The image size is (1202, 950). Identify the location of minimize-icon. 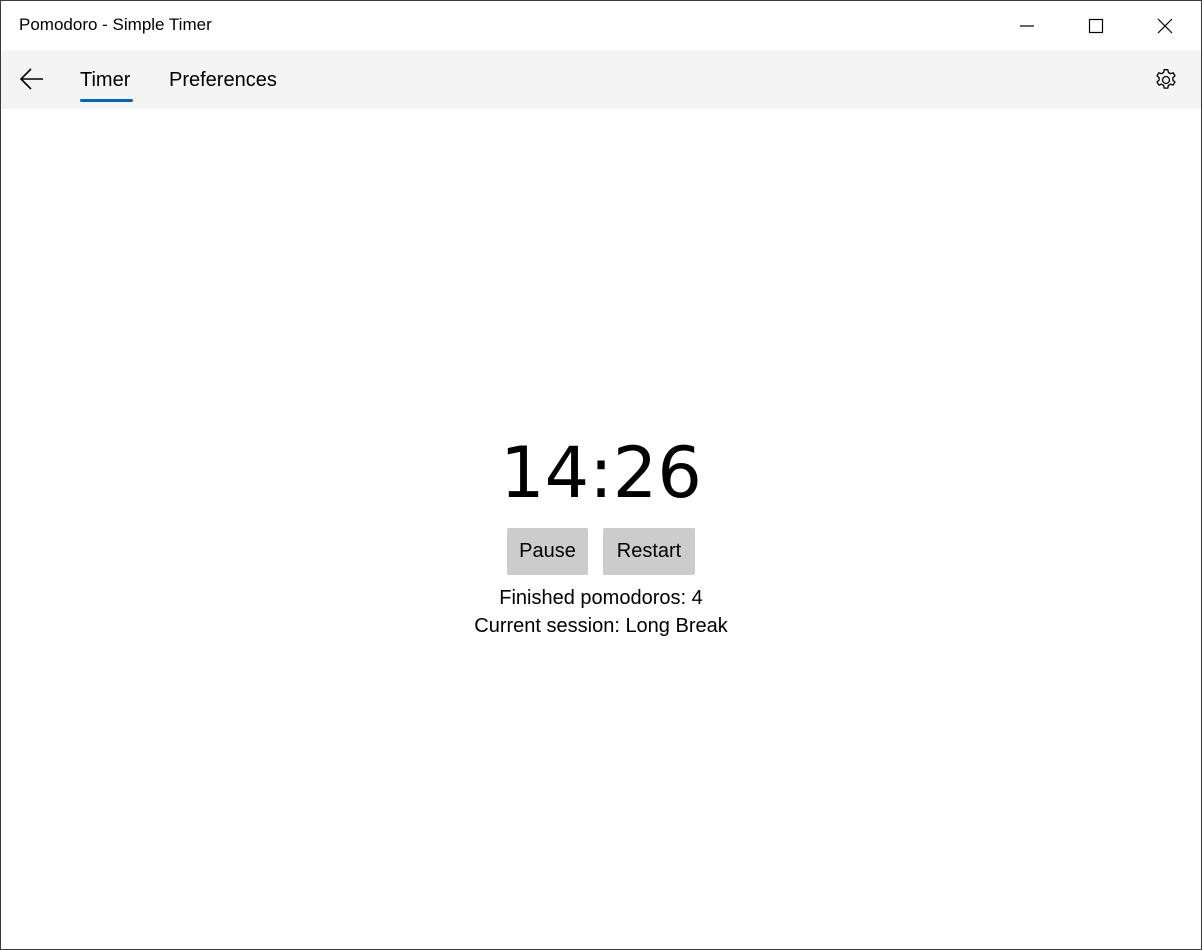
(1027, 25).